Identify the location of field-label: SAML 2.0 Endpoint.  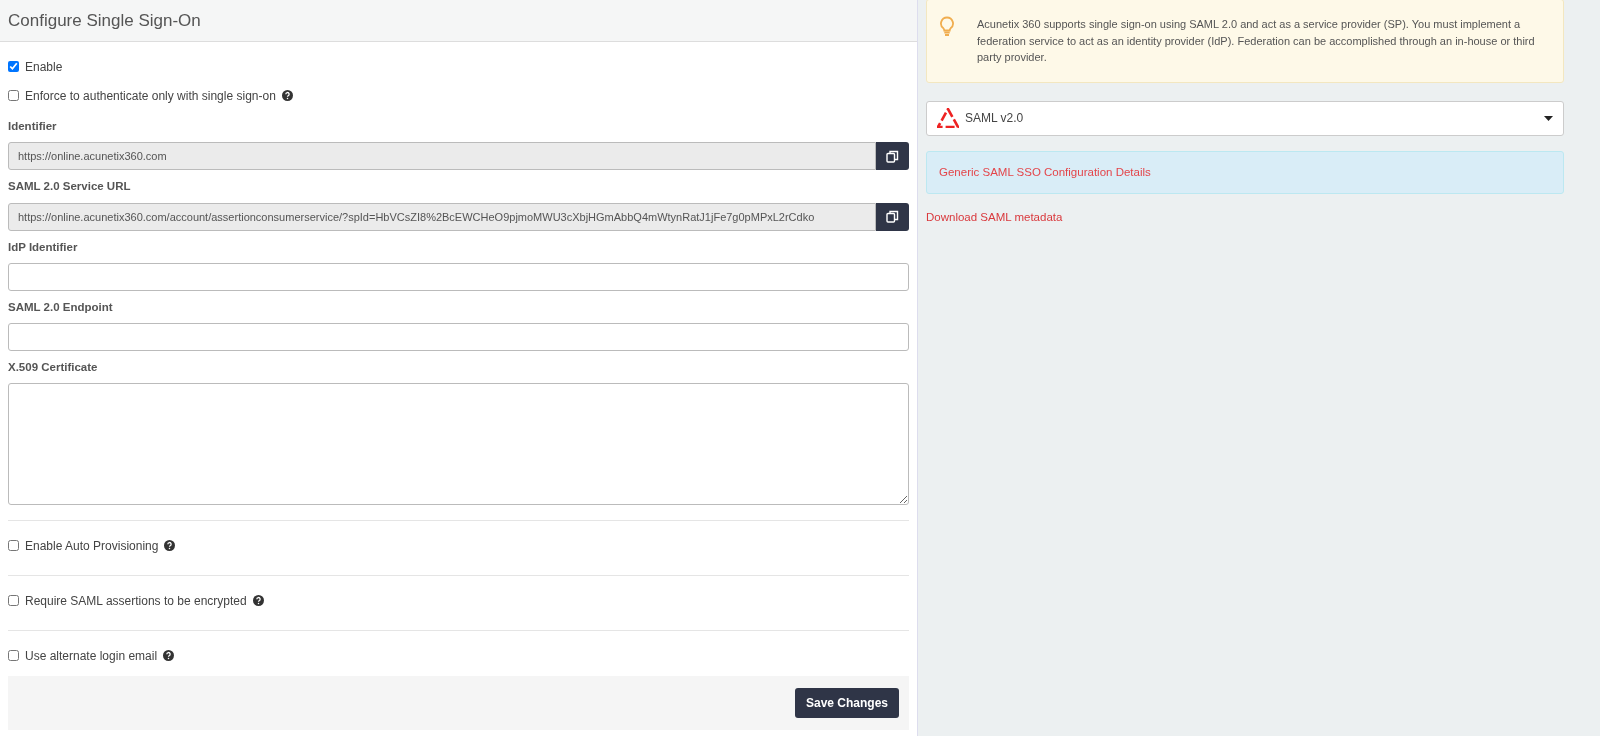
(61, 307).